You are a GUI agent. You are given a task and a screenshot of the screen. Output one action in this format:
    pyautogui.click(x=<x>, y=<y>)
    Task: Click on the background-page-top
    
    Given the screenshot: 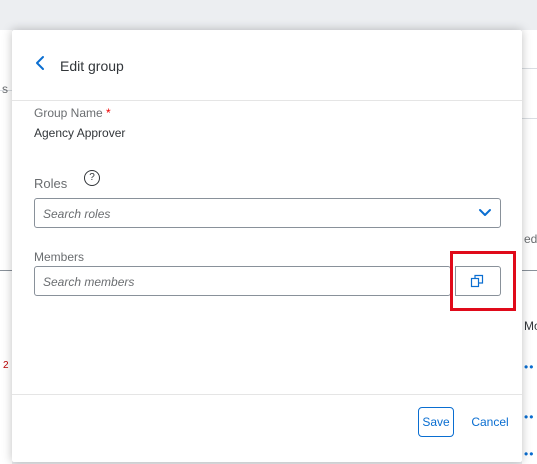 What is the action you would take?
    pyautogui.click(x=268, y=15)
    